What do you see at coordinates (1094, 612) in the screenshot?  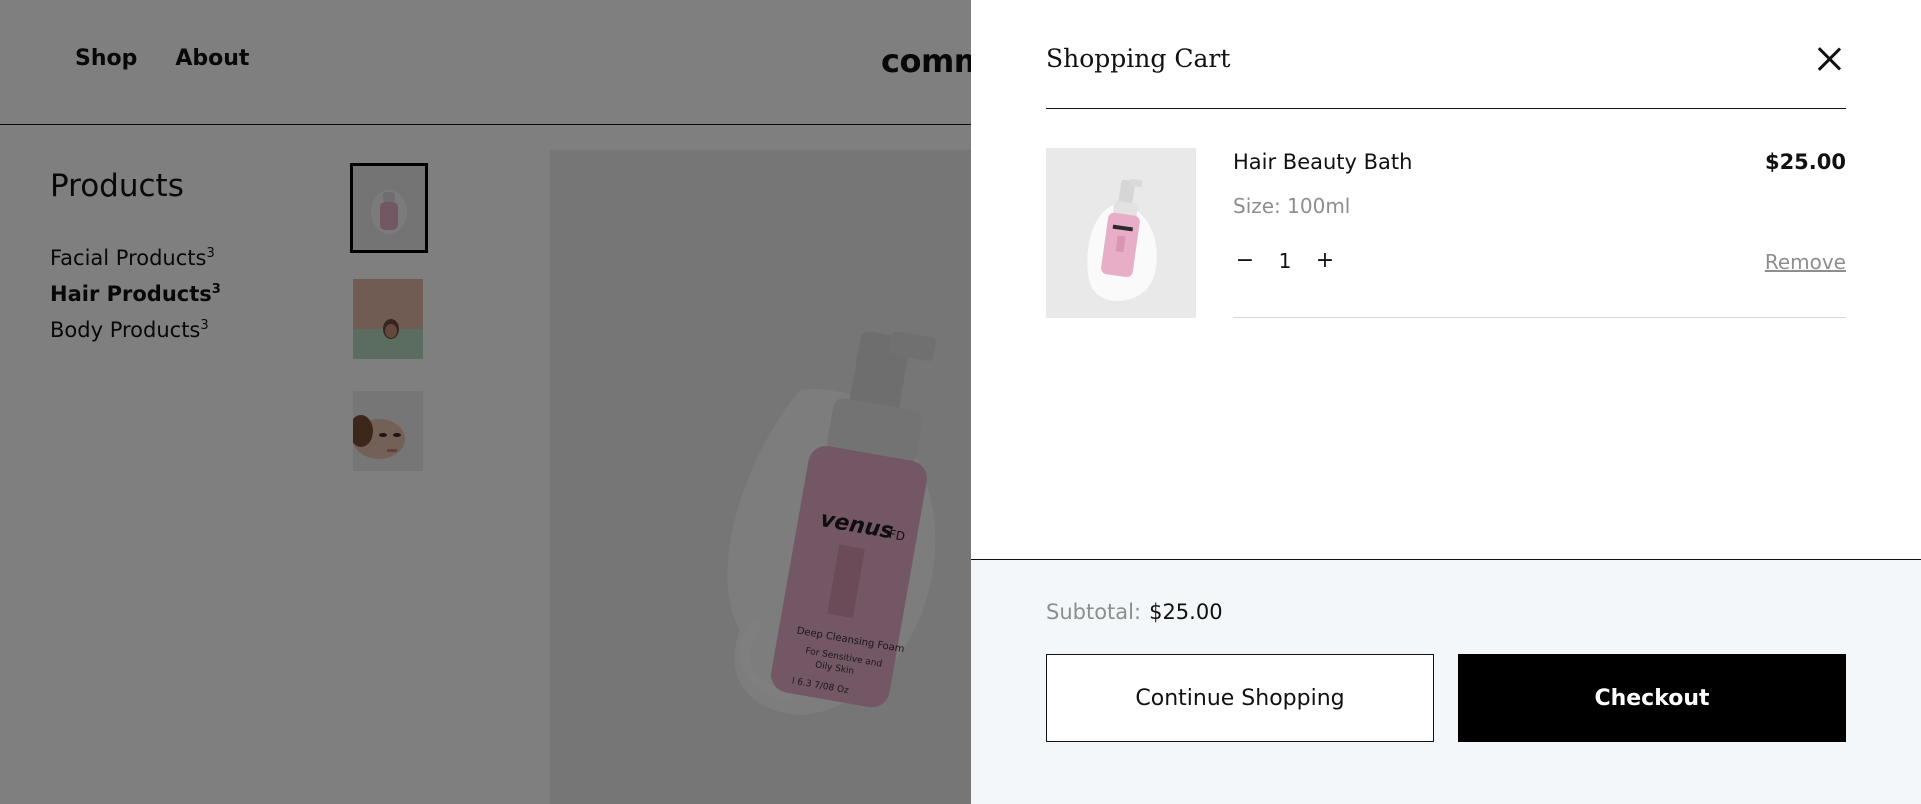 I see `subtotal-label: Subtotal:` at bounding box center [1094, 612].